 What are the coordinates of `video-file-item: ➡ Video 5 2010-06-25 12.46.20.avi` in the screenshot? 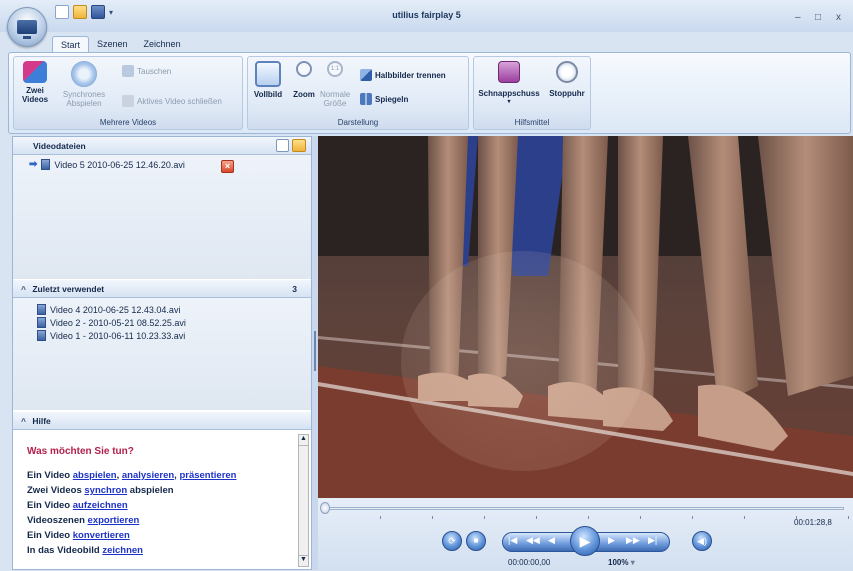 It's located at (107, 164).